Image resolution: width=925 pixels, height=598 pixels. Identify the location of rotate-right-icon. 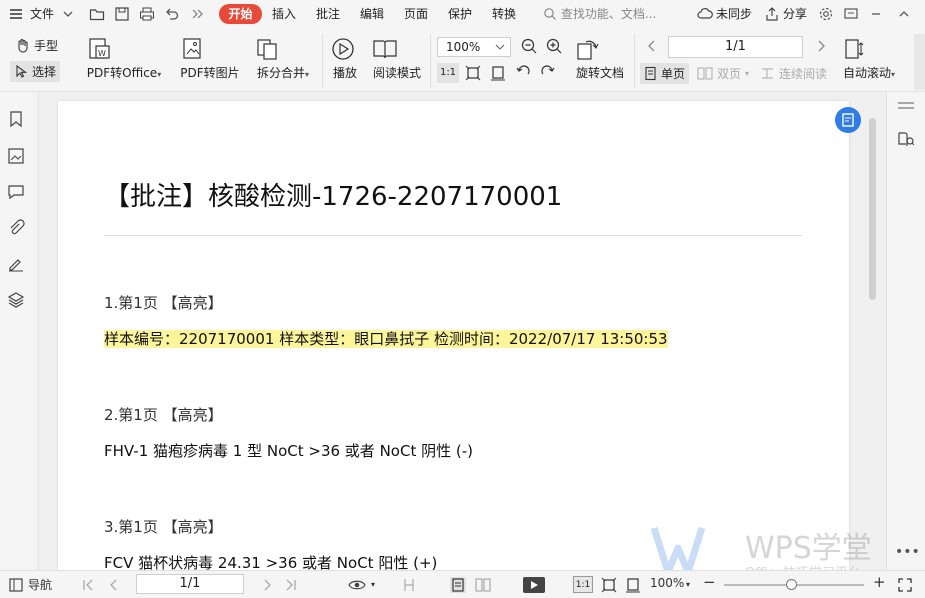
(548, 73).